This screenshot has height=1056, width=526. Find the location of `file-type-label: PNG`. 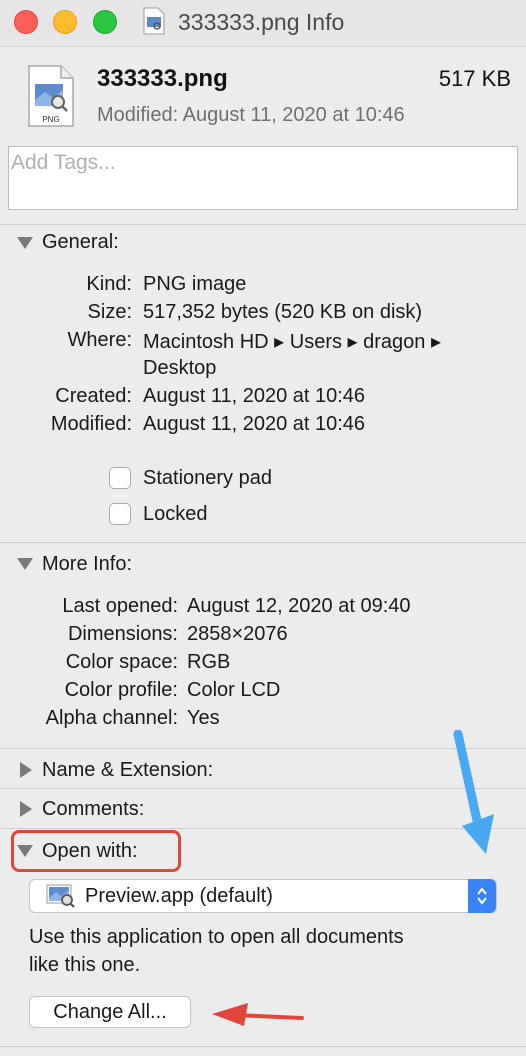

file-type-label: PNG is located at coordinates (50, 119).